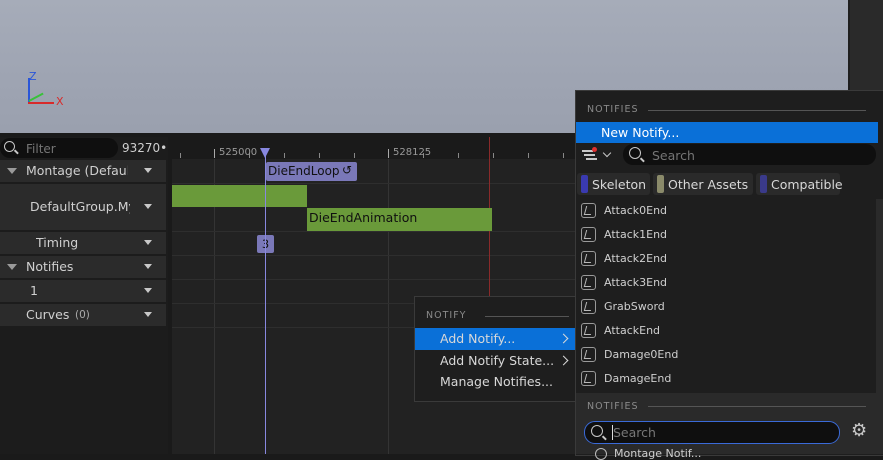 The width and height of the screenshot is (883, 460). I want to click on track-notifies-label: Notifies, so click(50, 266).